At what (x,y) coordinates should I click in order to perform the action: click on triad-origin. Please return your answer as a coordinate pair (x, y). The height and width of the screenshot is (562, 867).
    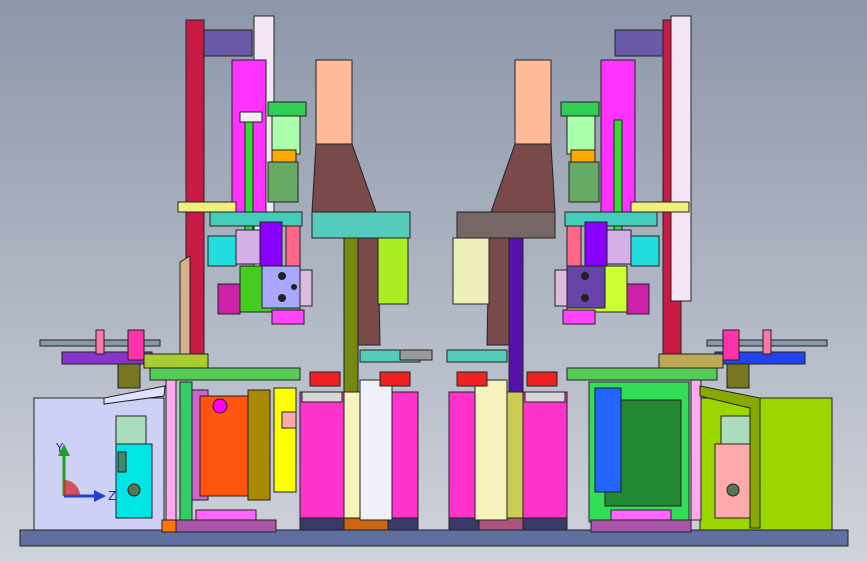
    Looking at the image, I should click on (72, 488).